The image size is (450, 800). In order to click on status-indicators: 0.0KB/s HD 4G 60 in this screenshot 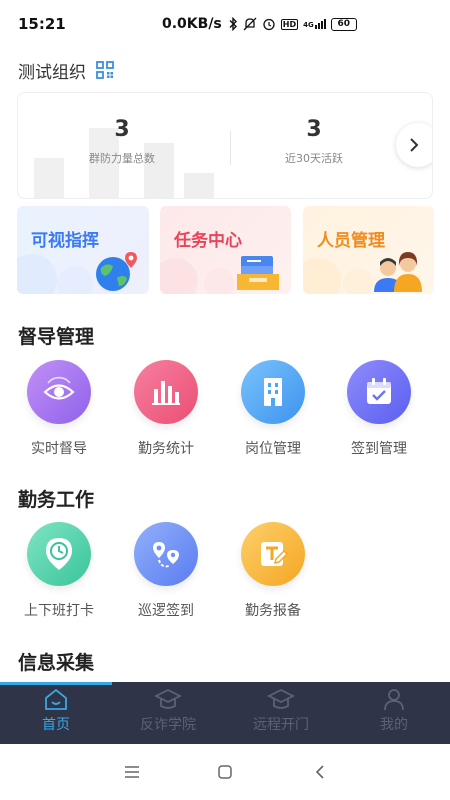, I will do `click(259, 24)`.